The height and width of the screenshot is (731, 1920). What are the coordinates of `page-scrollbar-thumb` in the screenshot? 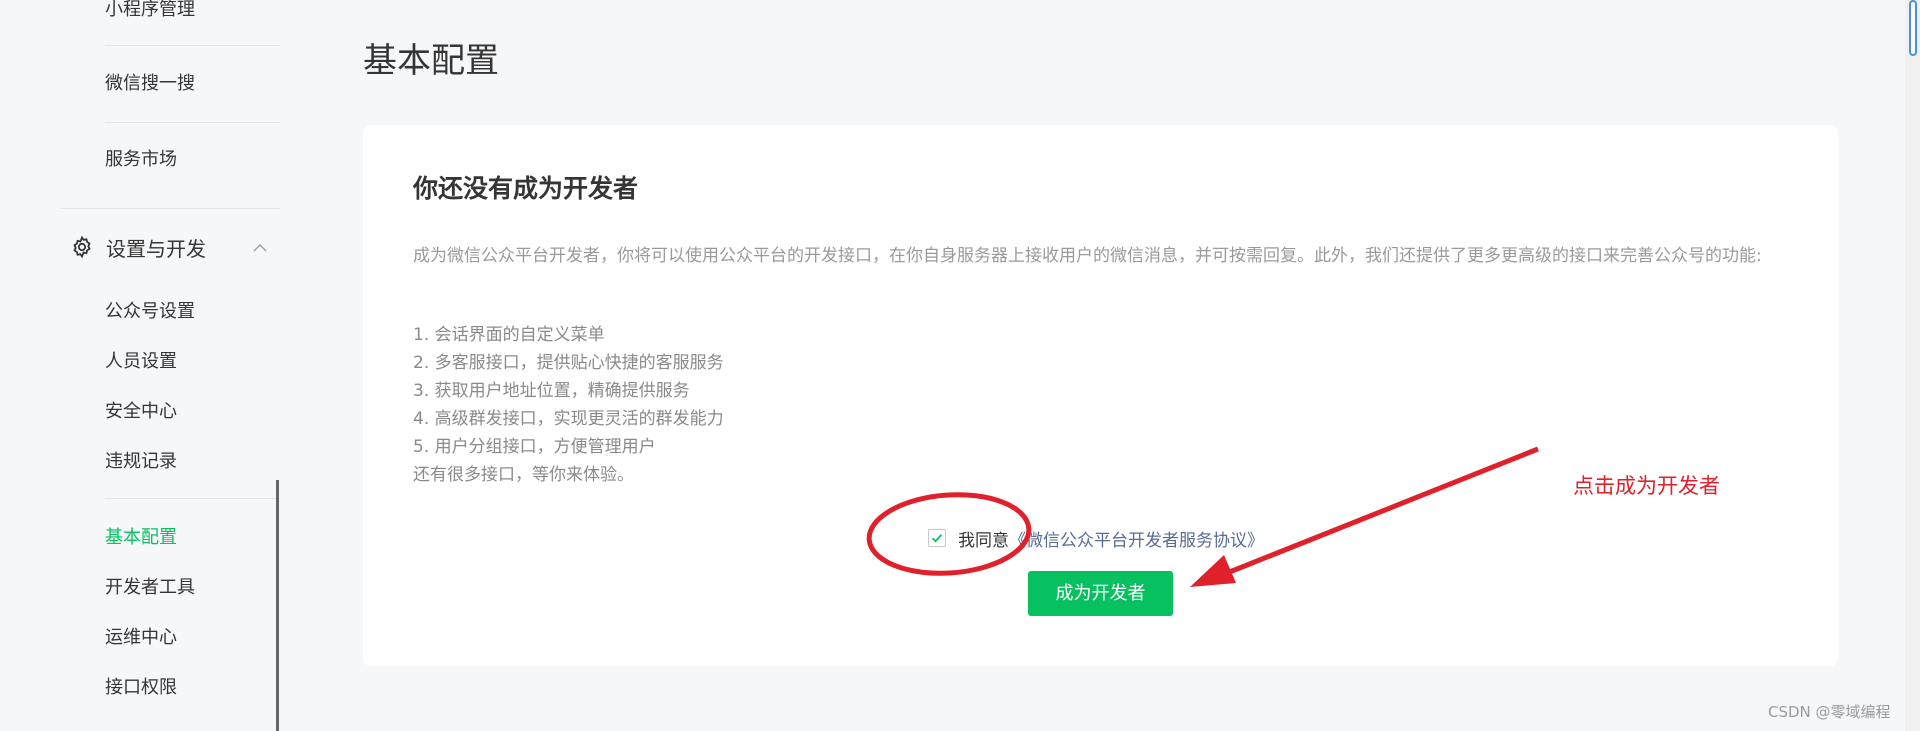 It's located at (1913, 28).